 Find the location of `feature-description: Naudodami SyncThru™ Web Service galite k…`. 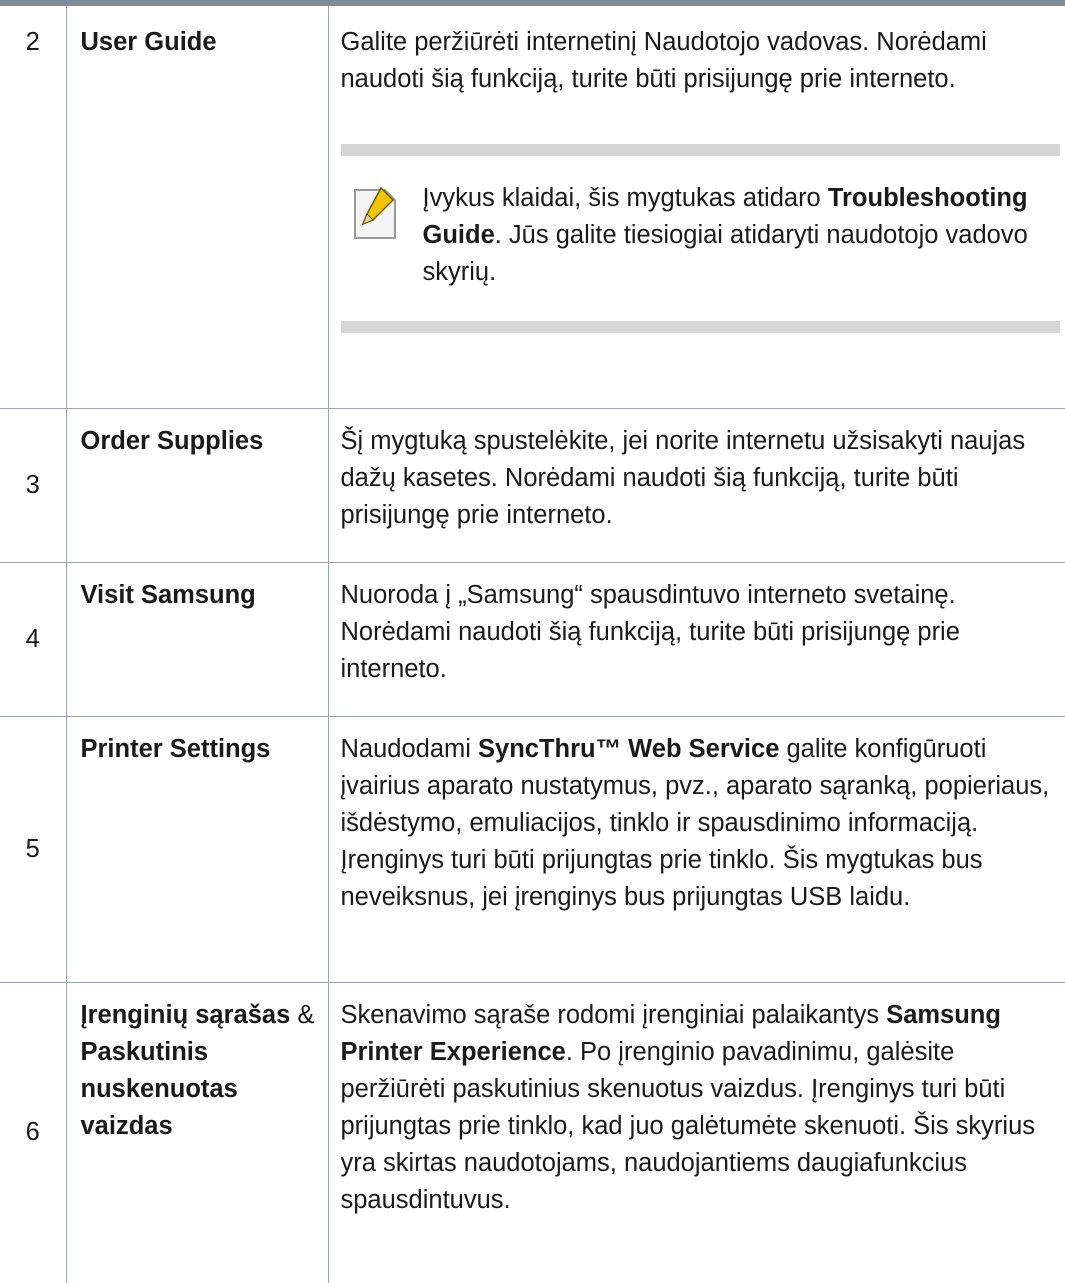

feature-description: Naudodami SyncThru™ Web Service galite k… is located at coordinates (696, 849).